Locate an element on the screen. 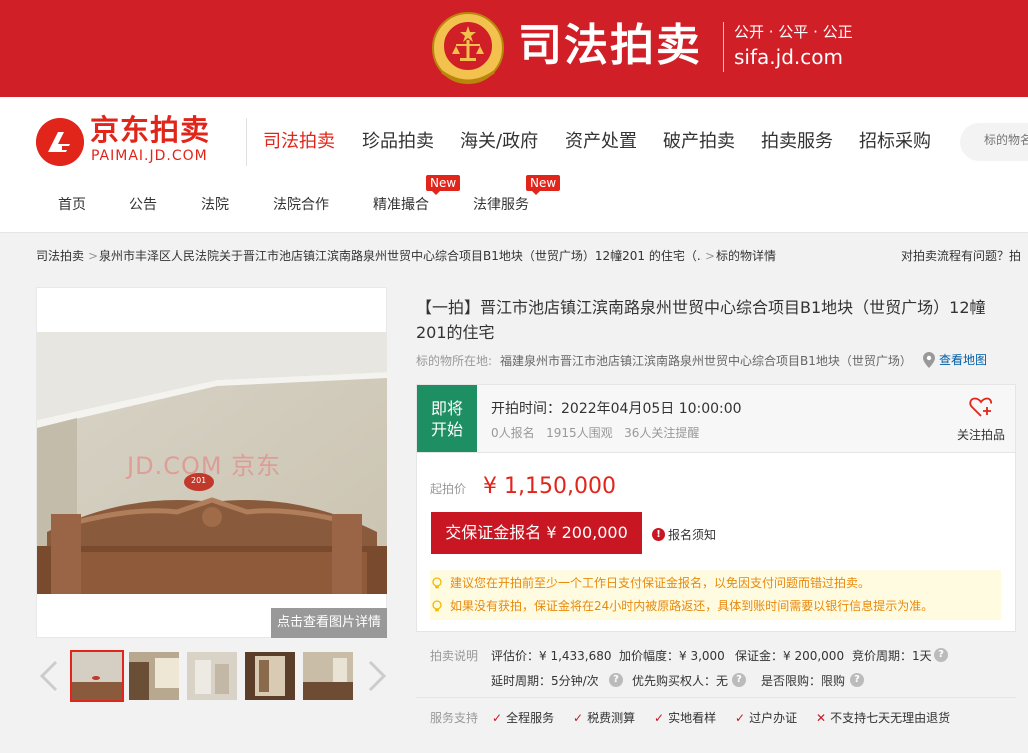 The width and height of the screenshot is (1028, 753). subnav-precise-matching: 精准撮合 is located at coordinates (401, 205).